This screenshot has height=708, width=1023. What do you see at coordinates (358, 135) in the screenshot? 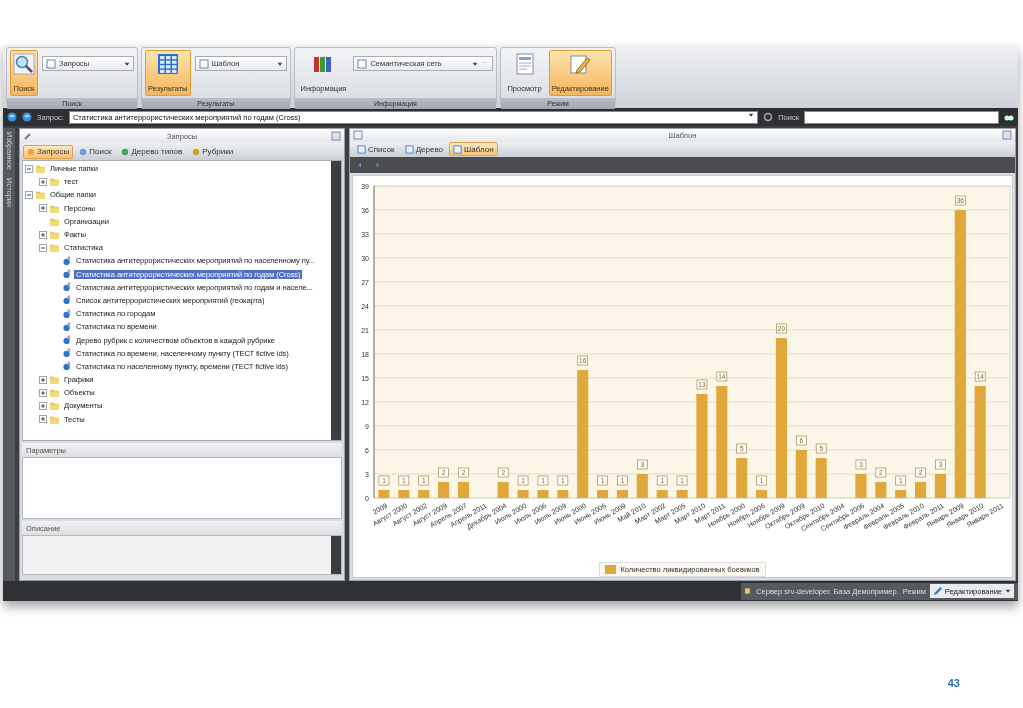
I see `chart-icon` at bounding box center [358, 135].